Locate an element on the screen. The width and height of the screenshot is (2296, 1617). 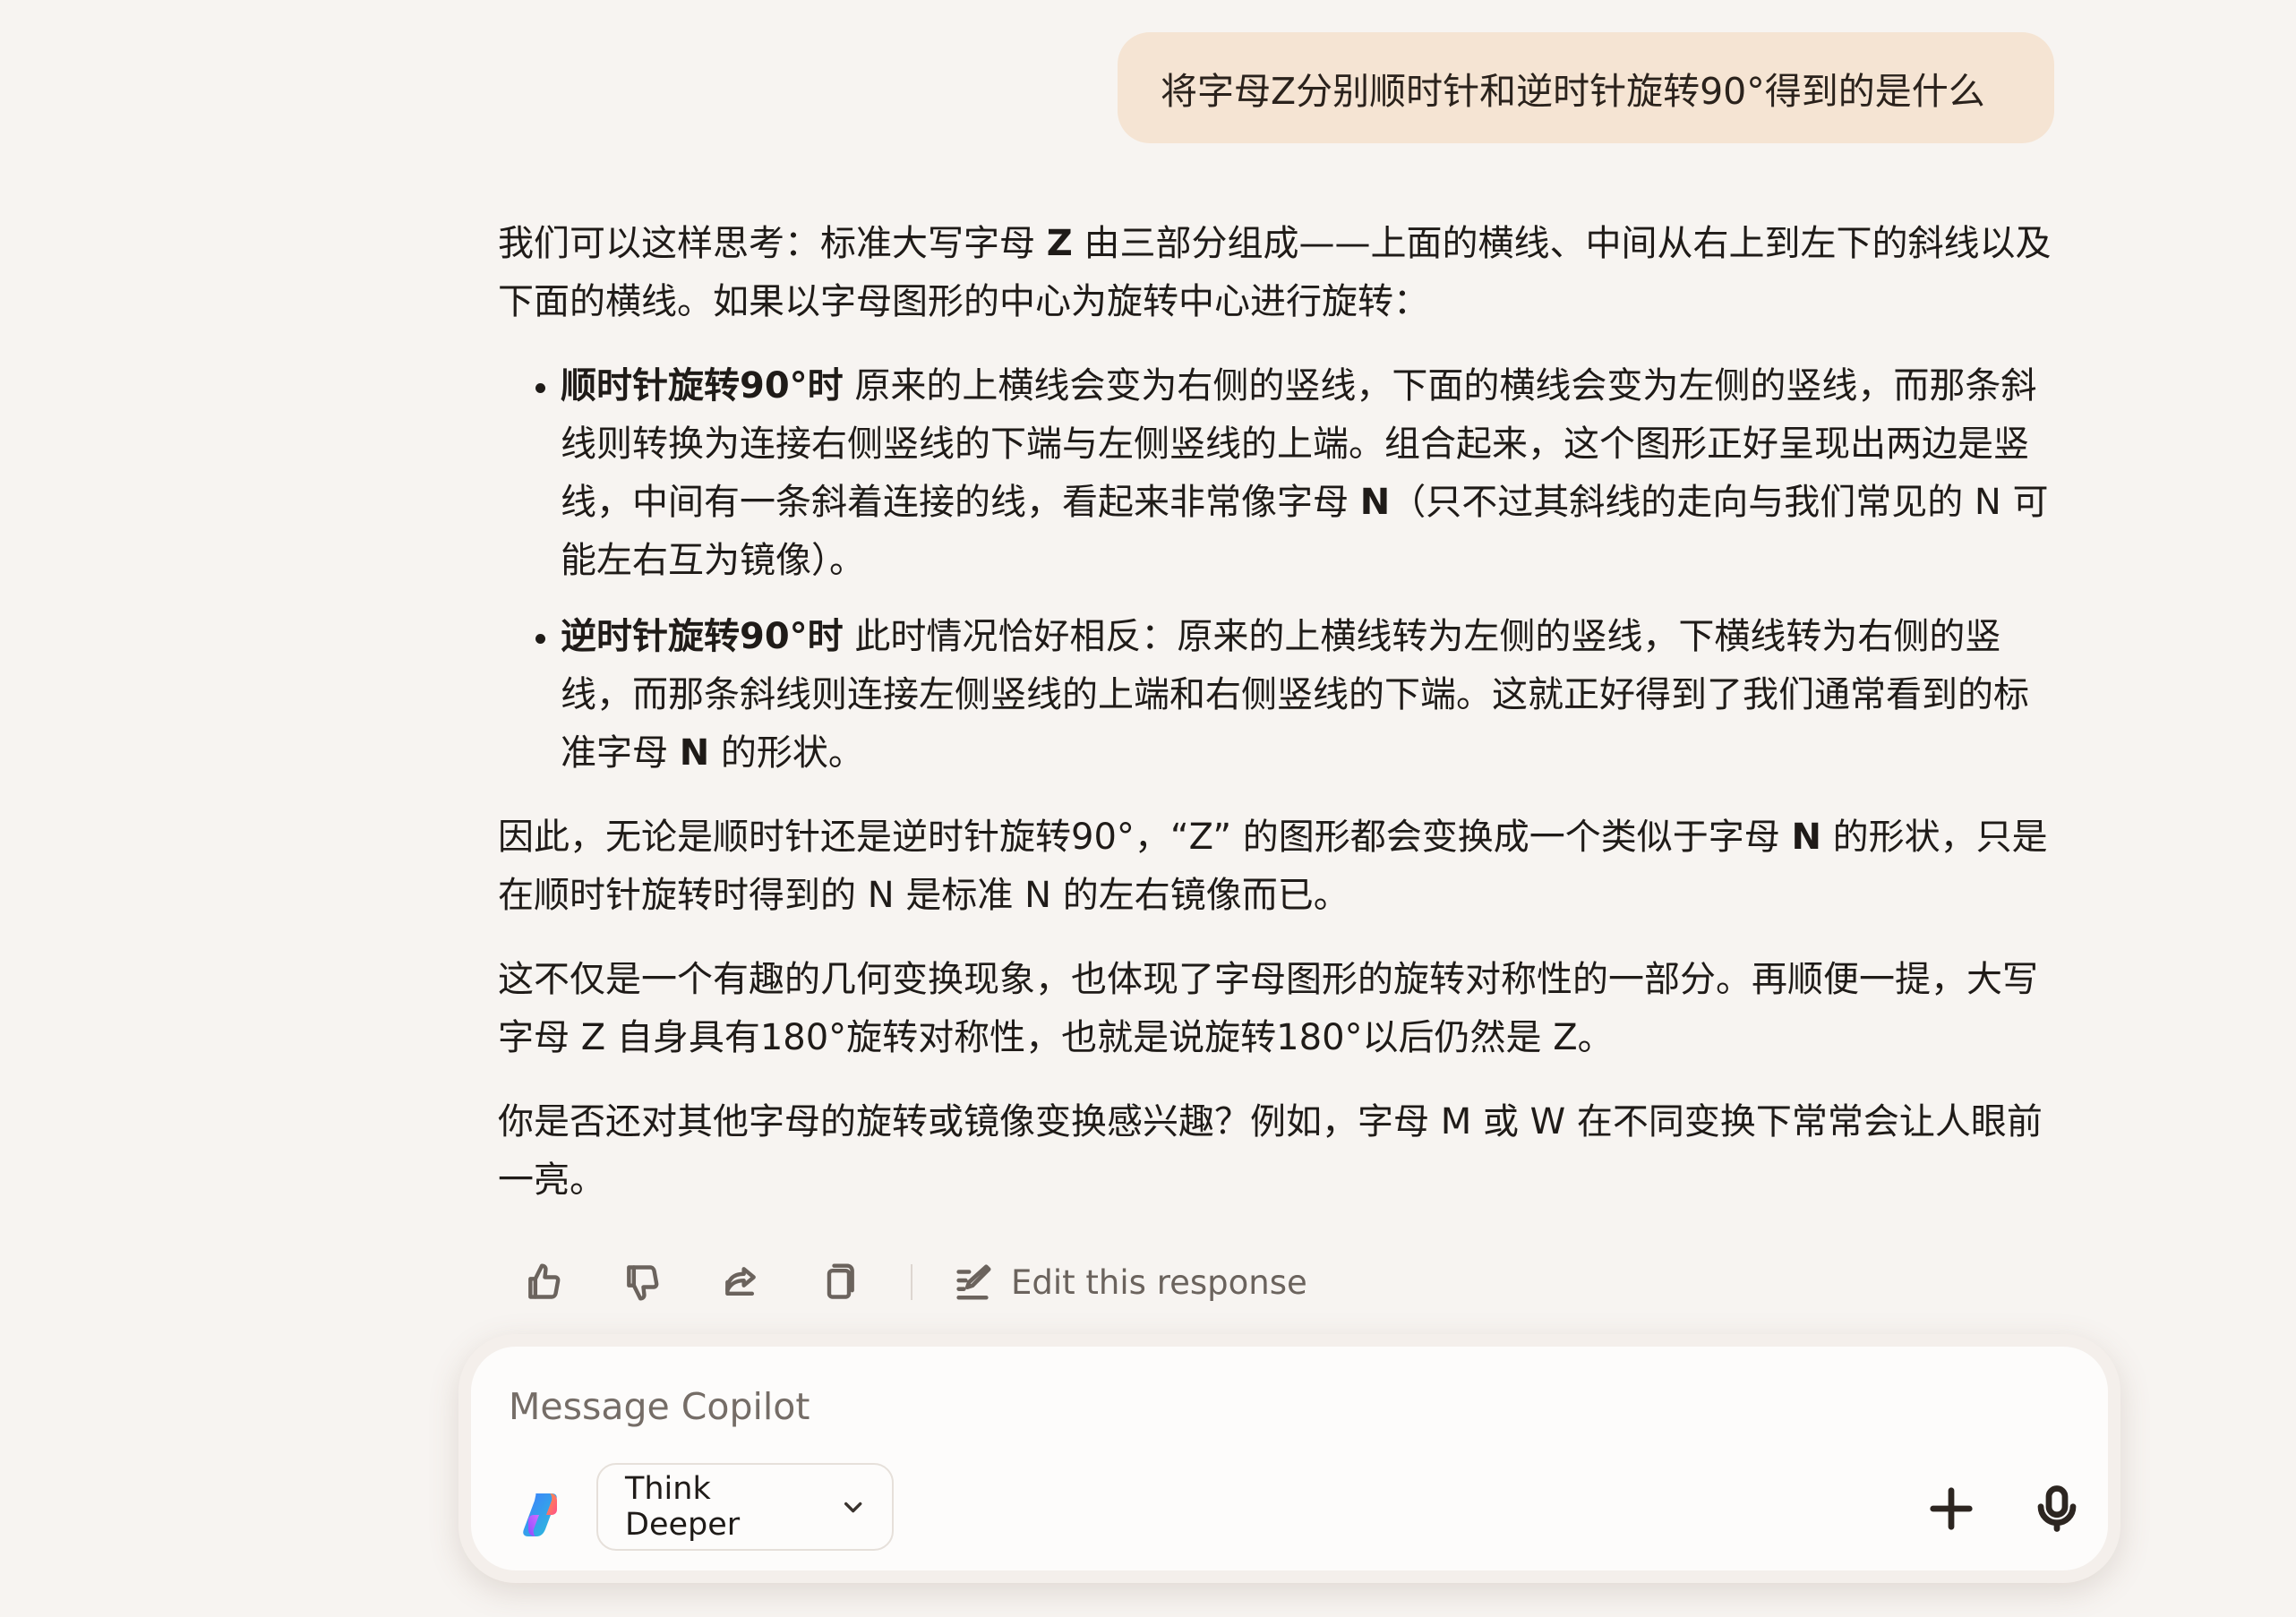
thumbs-down-icon is located at coordinates (643, 1283).